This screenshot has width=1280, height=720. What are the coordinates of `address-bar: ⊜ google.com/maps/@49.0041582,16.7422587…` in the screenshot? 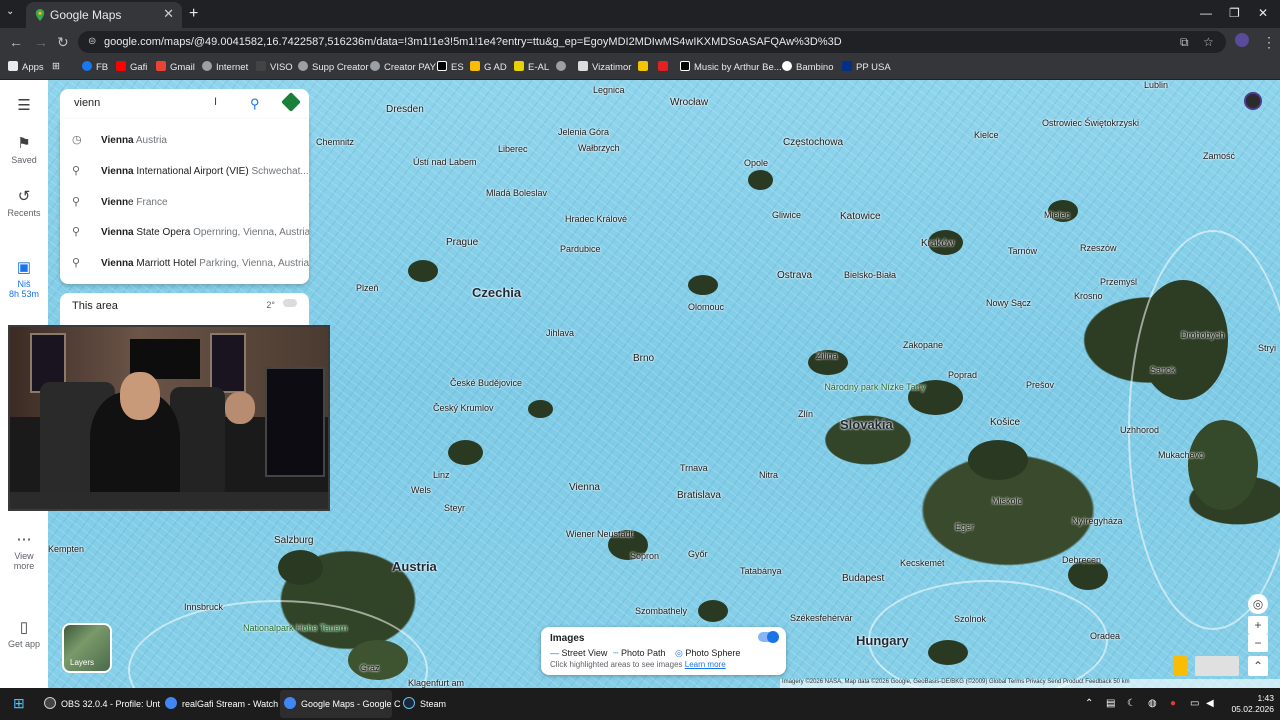 It's located at (652, 42).